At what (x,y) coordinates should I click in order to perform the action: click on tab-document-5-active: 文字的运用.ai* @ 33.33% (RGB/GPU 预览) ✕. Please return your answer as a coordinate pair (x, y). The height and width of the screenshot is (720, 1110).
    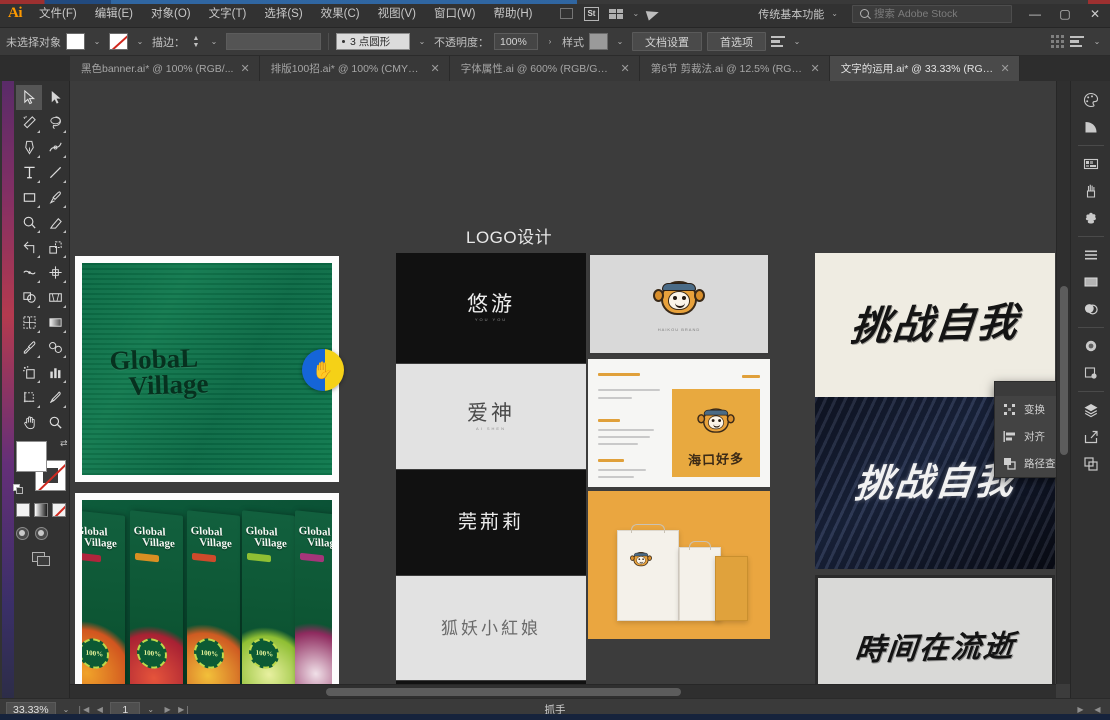
    Looking at the image, I should click on (924, 68).